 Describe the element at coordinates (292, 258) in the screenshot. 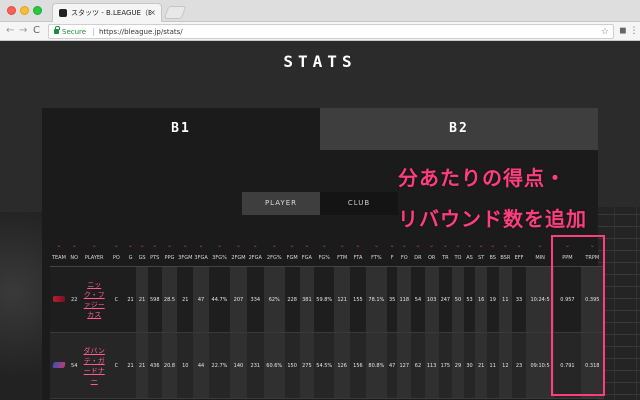

I see `column-header-fgm: FGM` at that location.